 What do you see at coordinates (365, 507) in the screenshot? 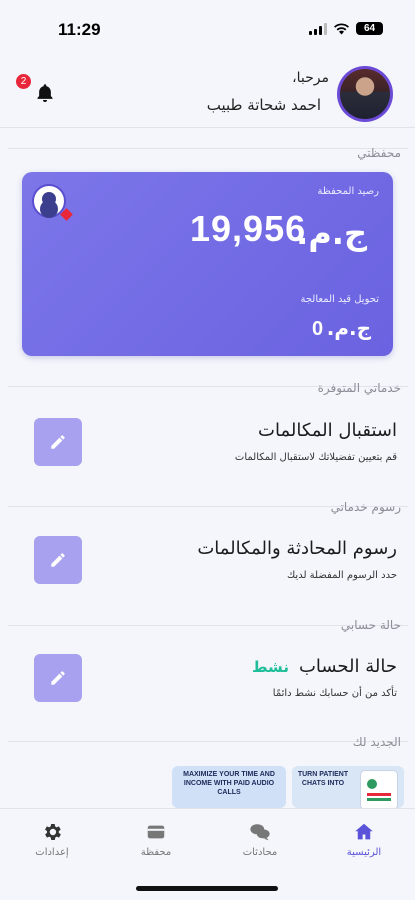
I see `fees-section-label: رسوم خدماتي` at bounding box center [365, 507].